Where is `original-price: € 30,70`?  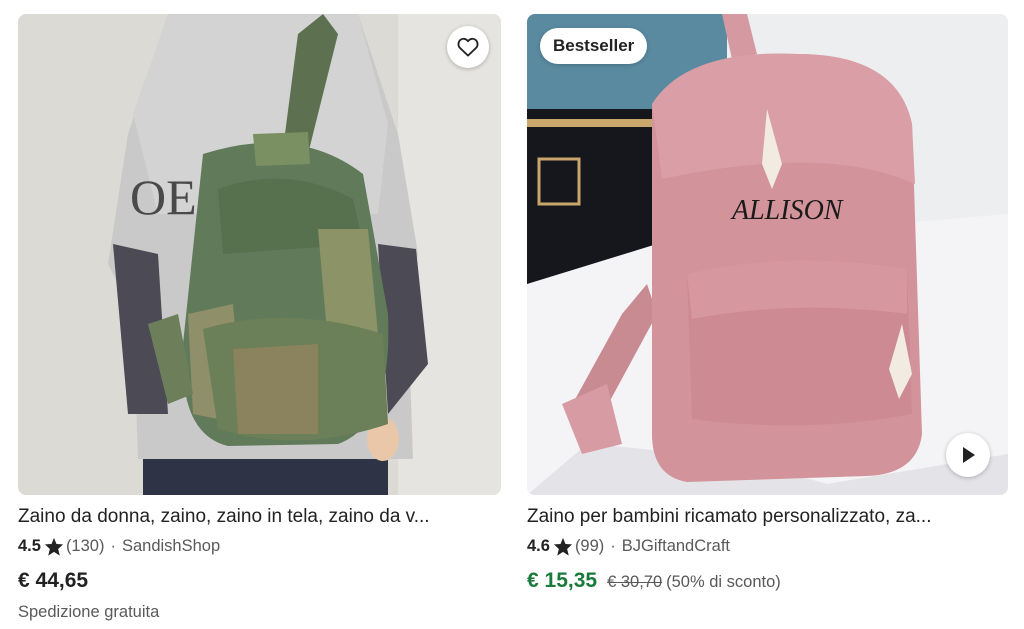
original-price: € 30,70 is located at coordinates (635, 582).